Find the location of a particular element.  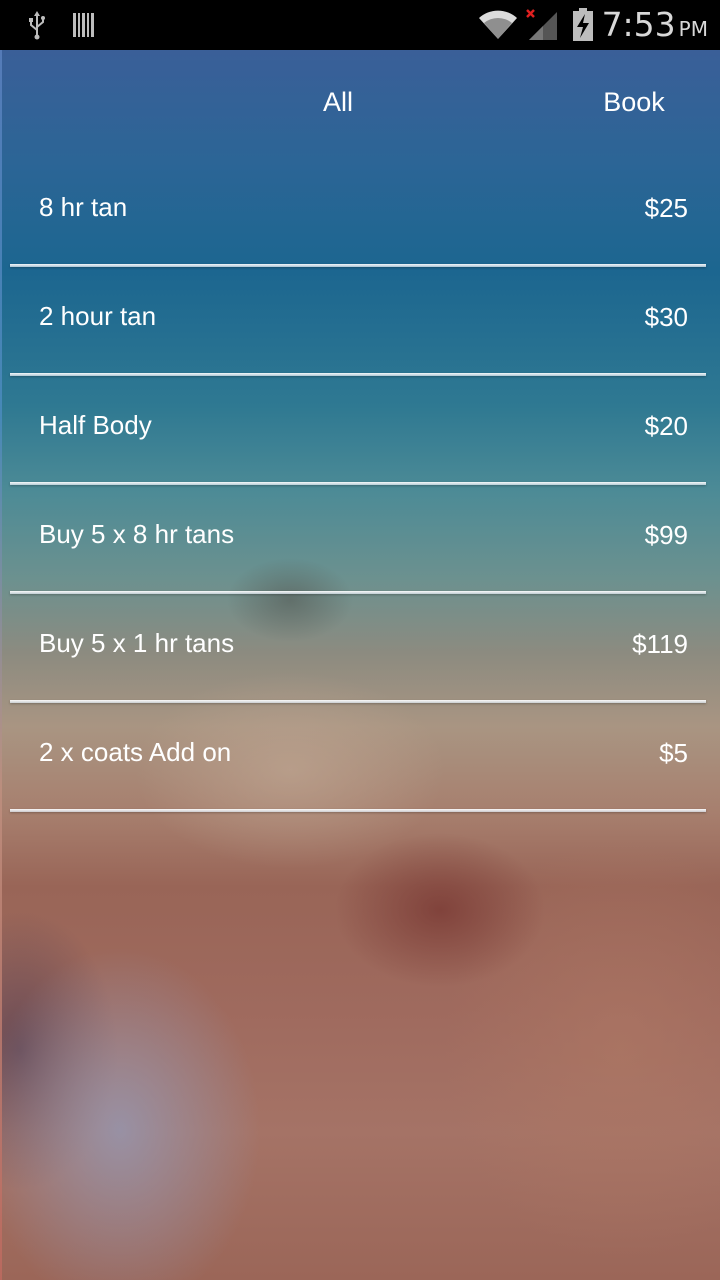

app-header: All Book is located at coordinates (360, 101).